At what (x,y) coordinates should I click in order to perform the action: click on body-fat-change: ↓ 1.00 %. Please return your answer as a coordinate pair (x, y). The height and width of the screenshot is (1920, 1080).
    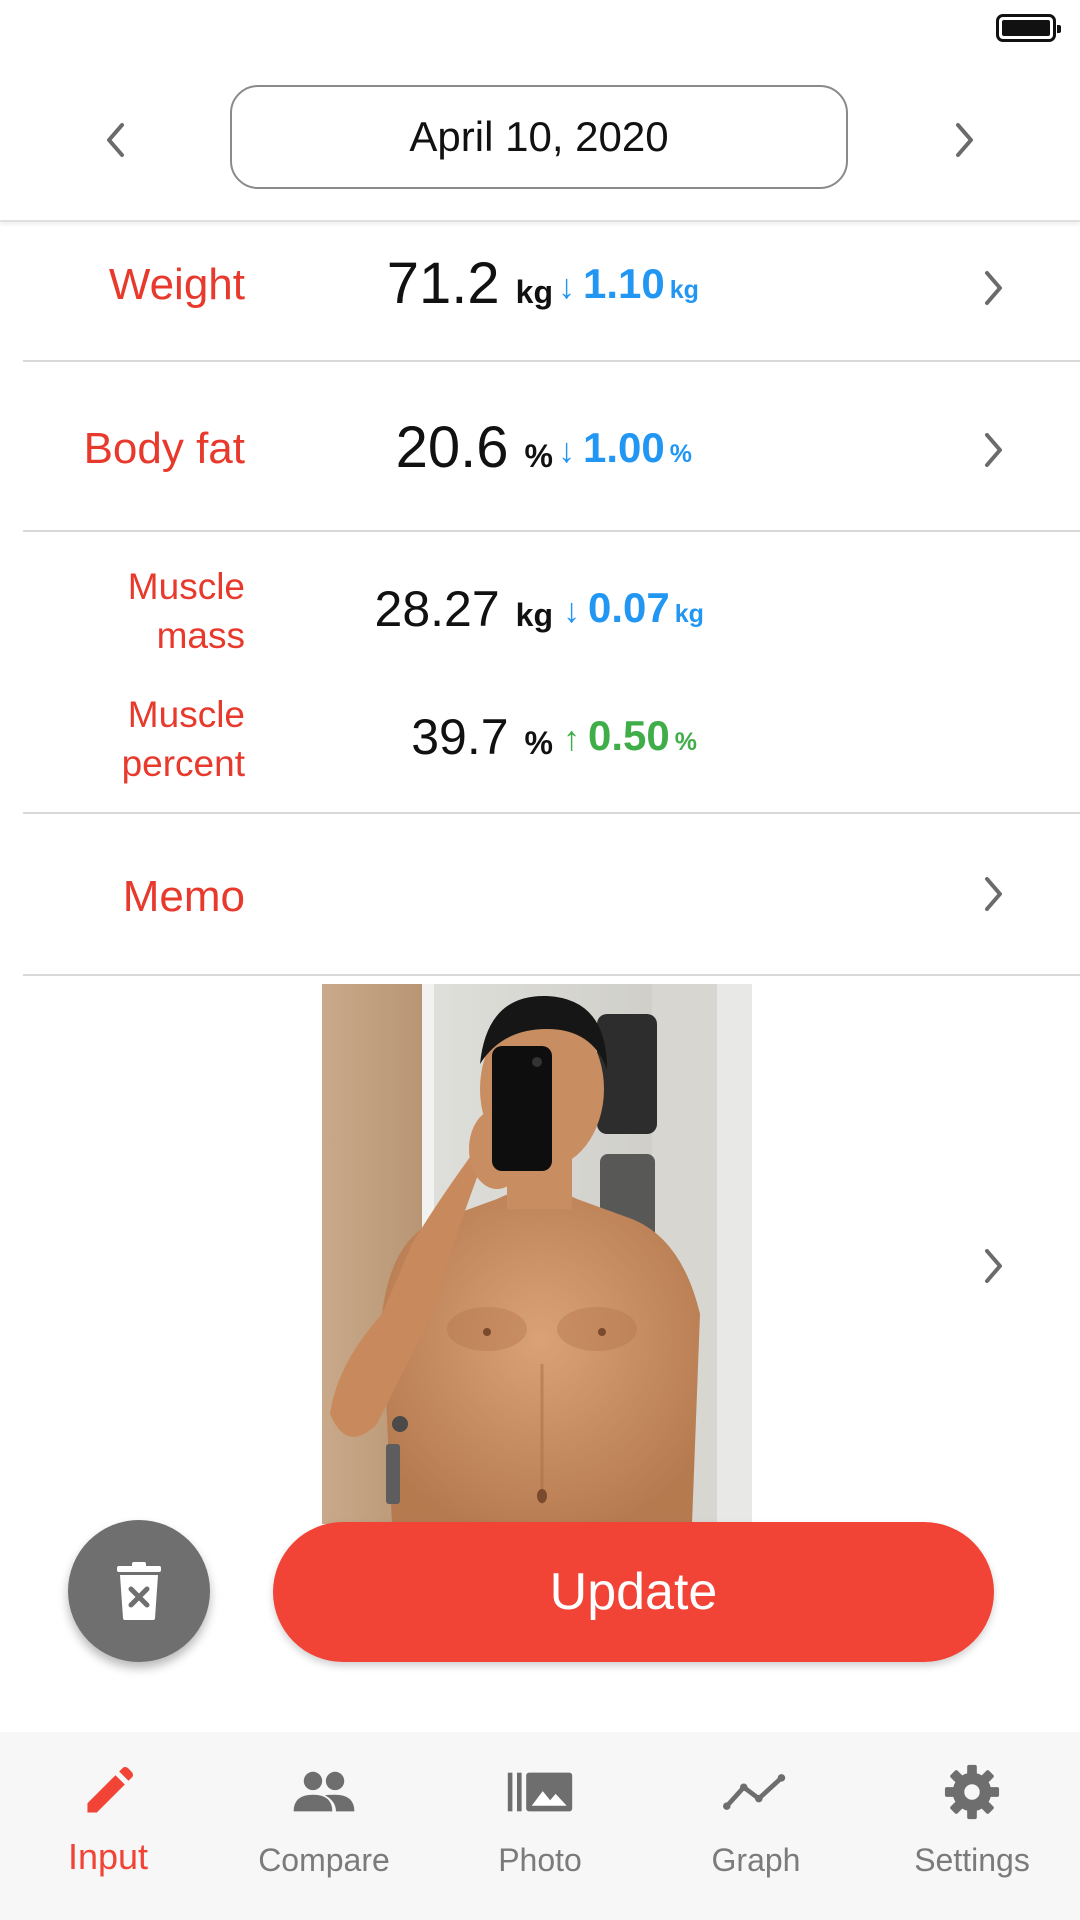
    Looking at the image, I should click on (625, 448).